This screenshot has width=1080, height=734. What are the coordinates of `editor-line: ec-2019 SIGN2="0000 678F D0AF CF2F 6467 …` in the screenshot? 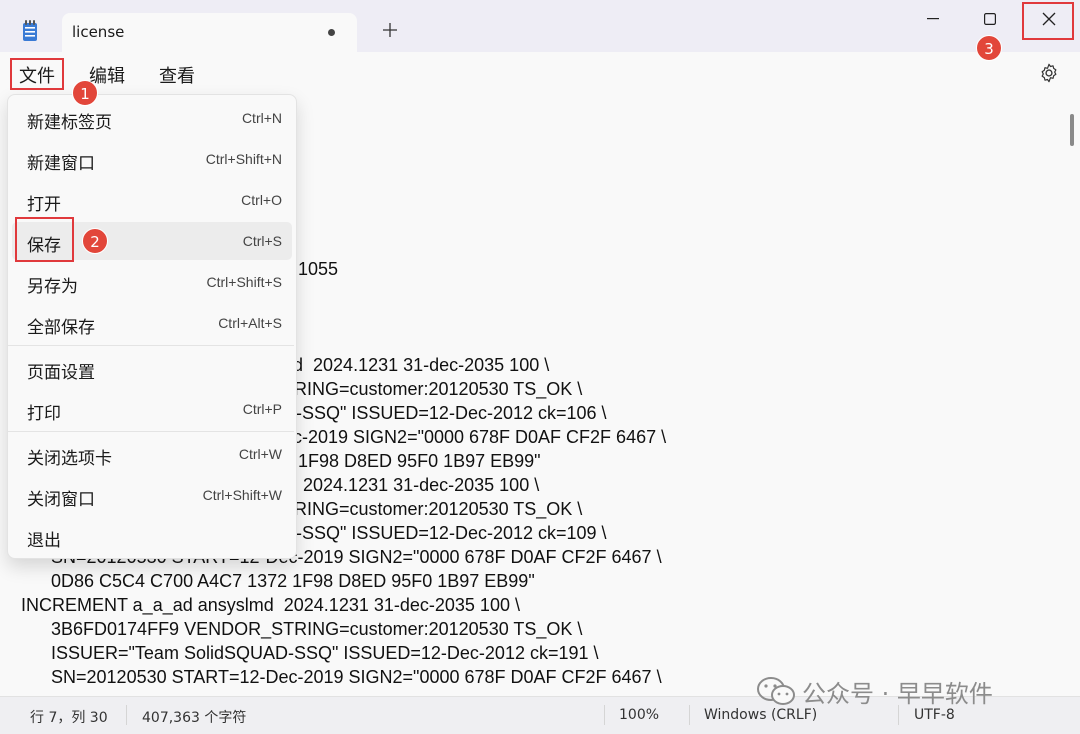 It's located at (475, 437).